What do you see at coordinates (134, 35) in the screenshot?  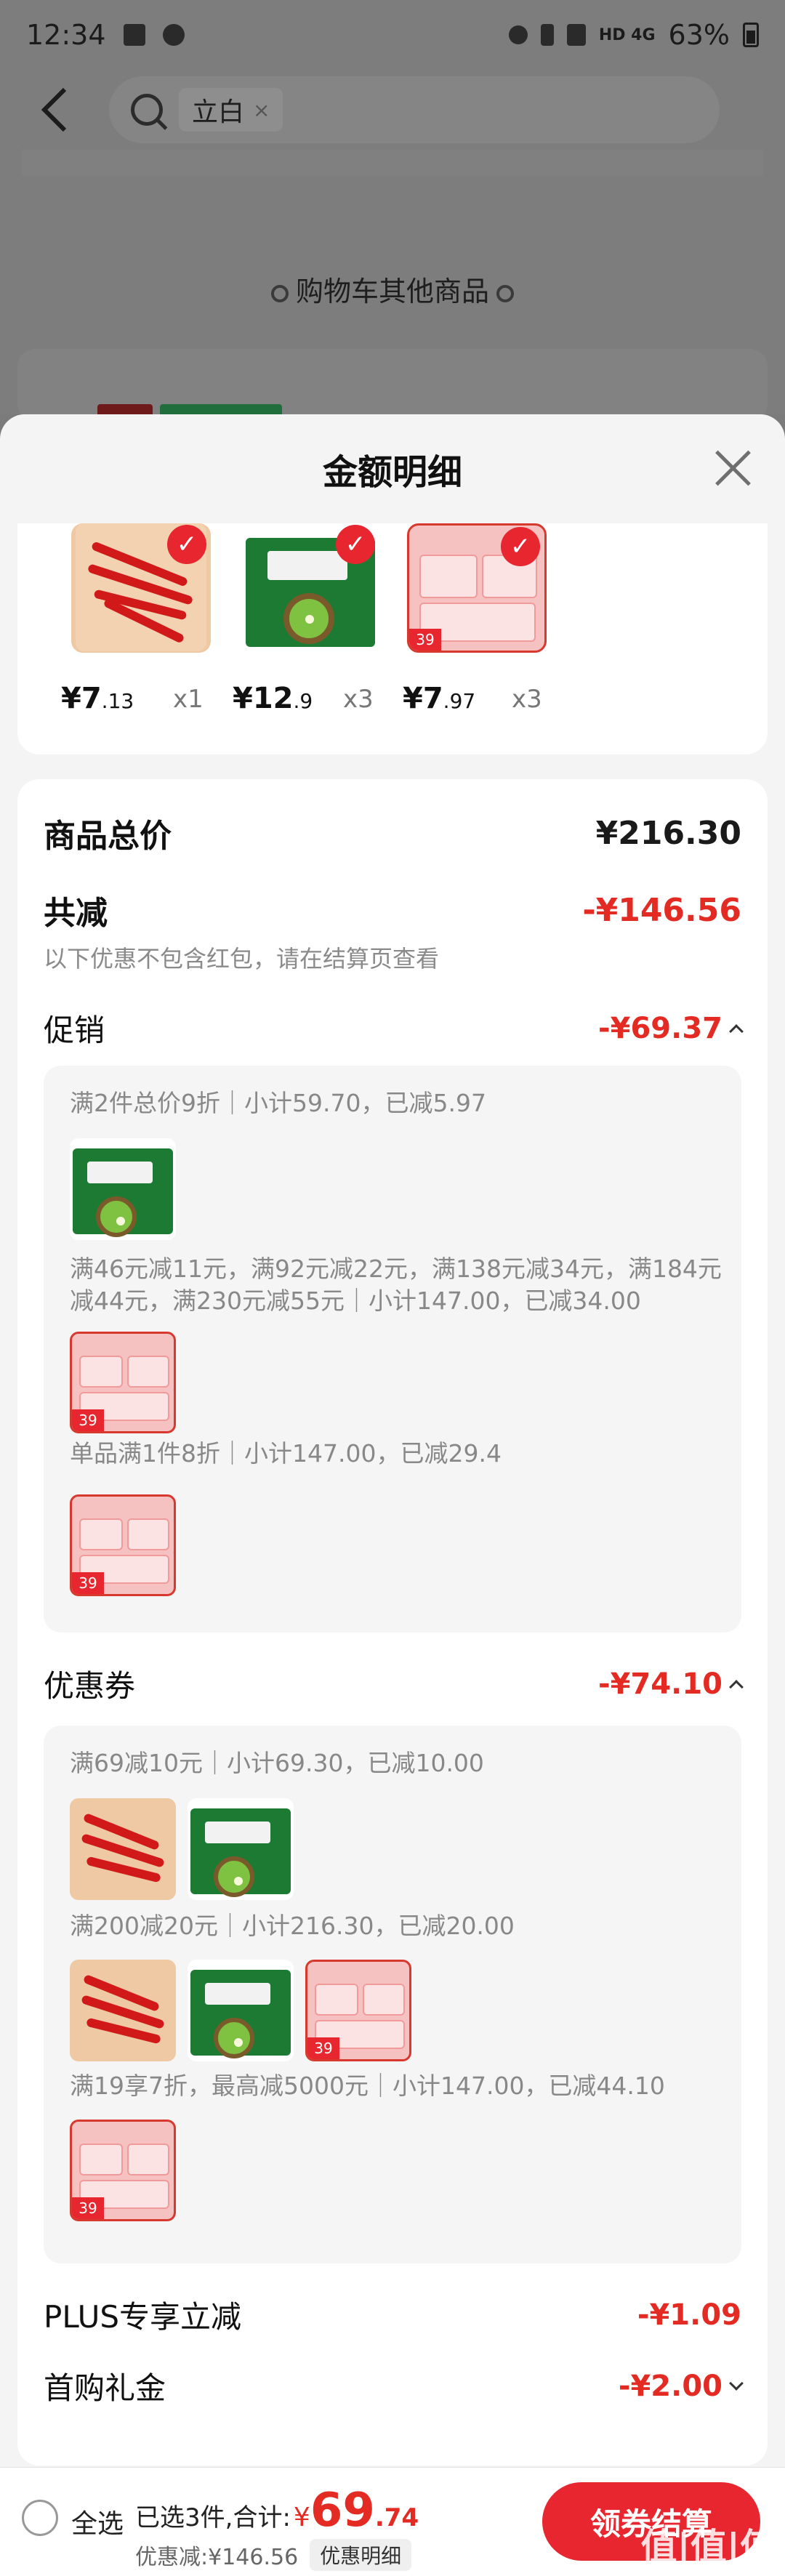 I see `gallery-icon` at bounding box center [134, 35].